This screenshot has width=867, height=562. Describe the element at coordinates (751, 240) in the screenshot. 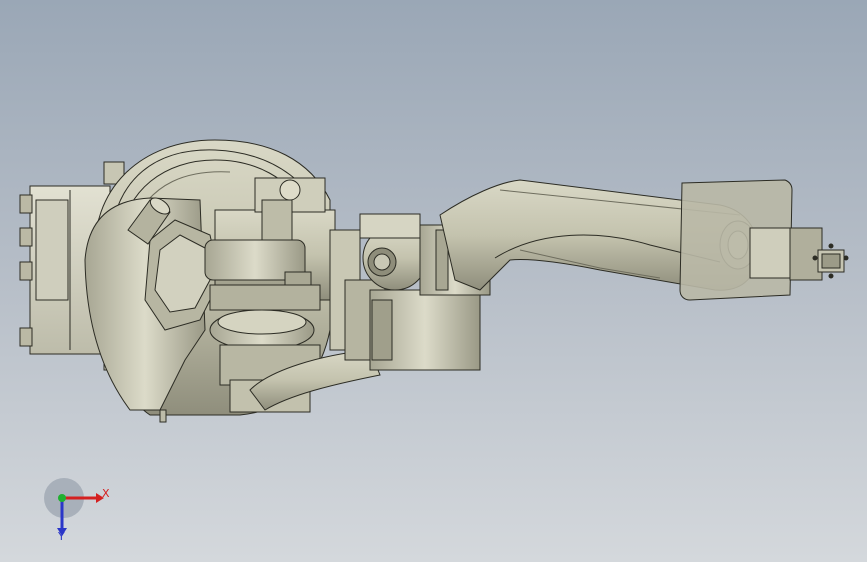

I see `wrist-flange-plate` at that location.